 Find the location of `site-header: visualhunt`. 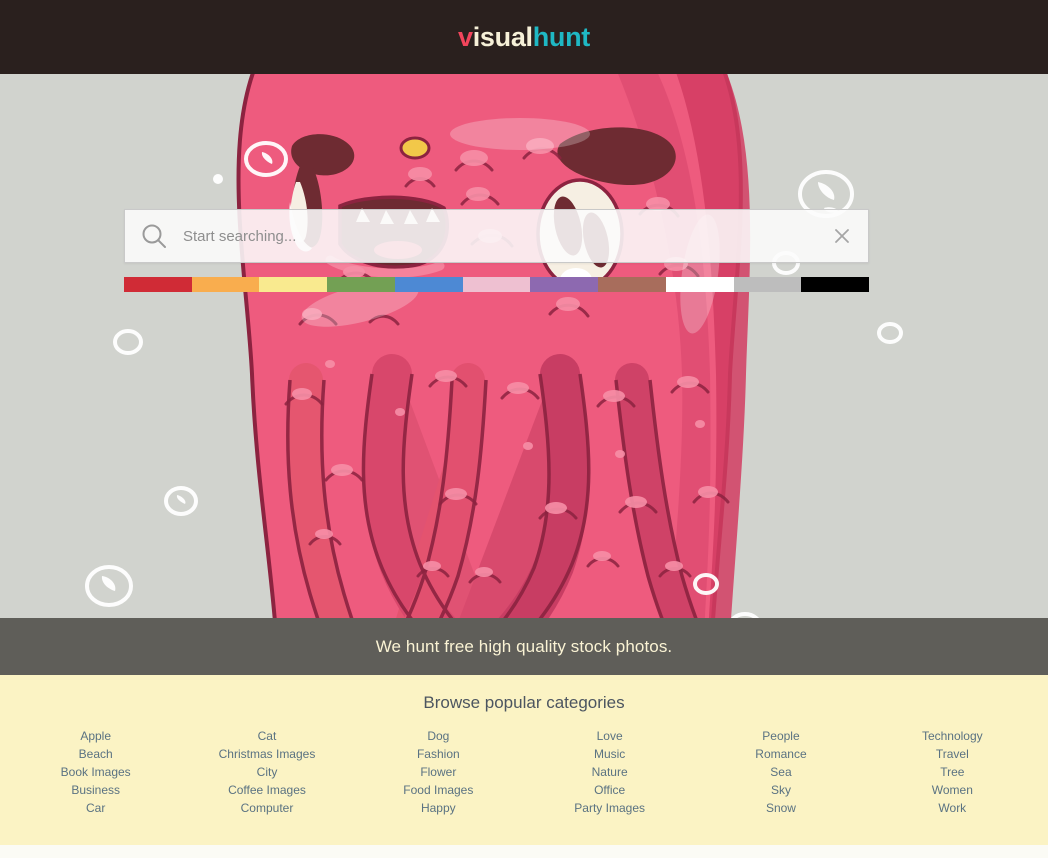

site-header: visualhunt is located at coordinates (524, 37).